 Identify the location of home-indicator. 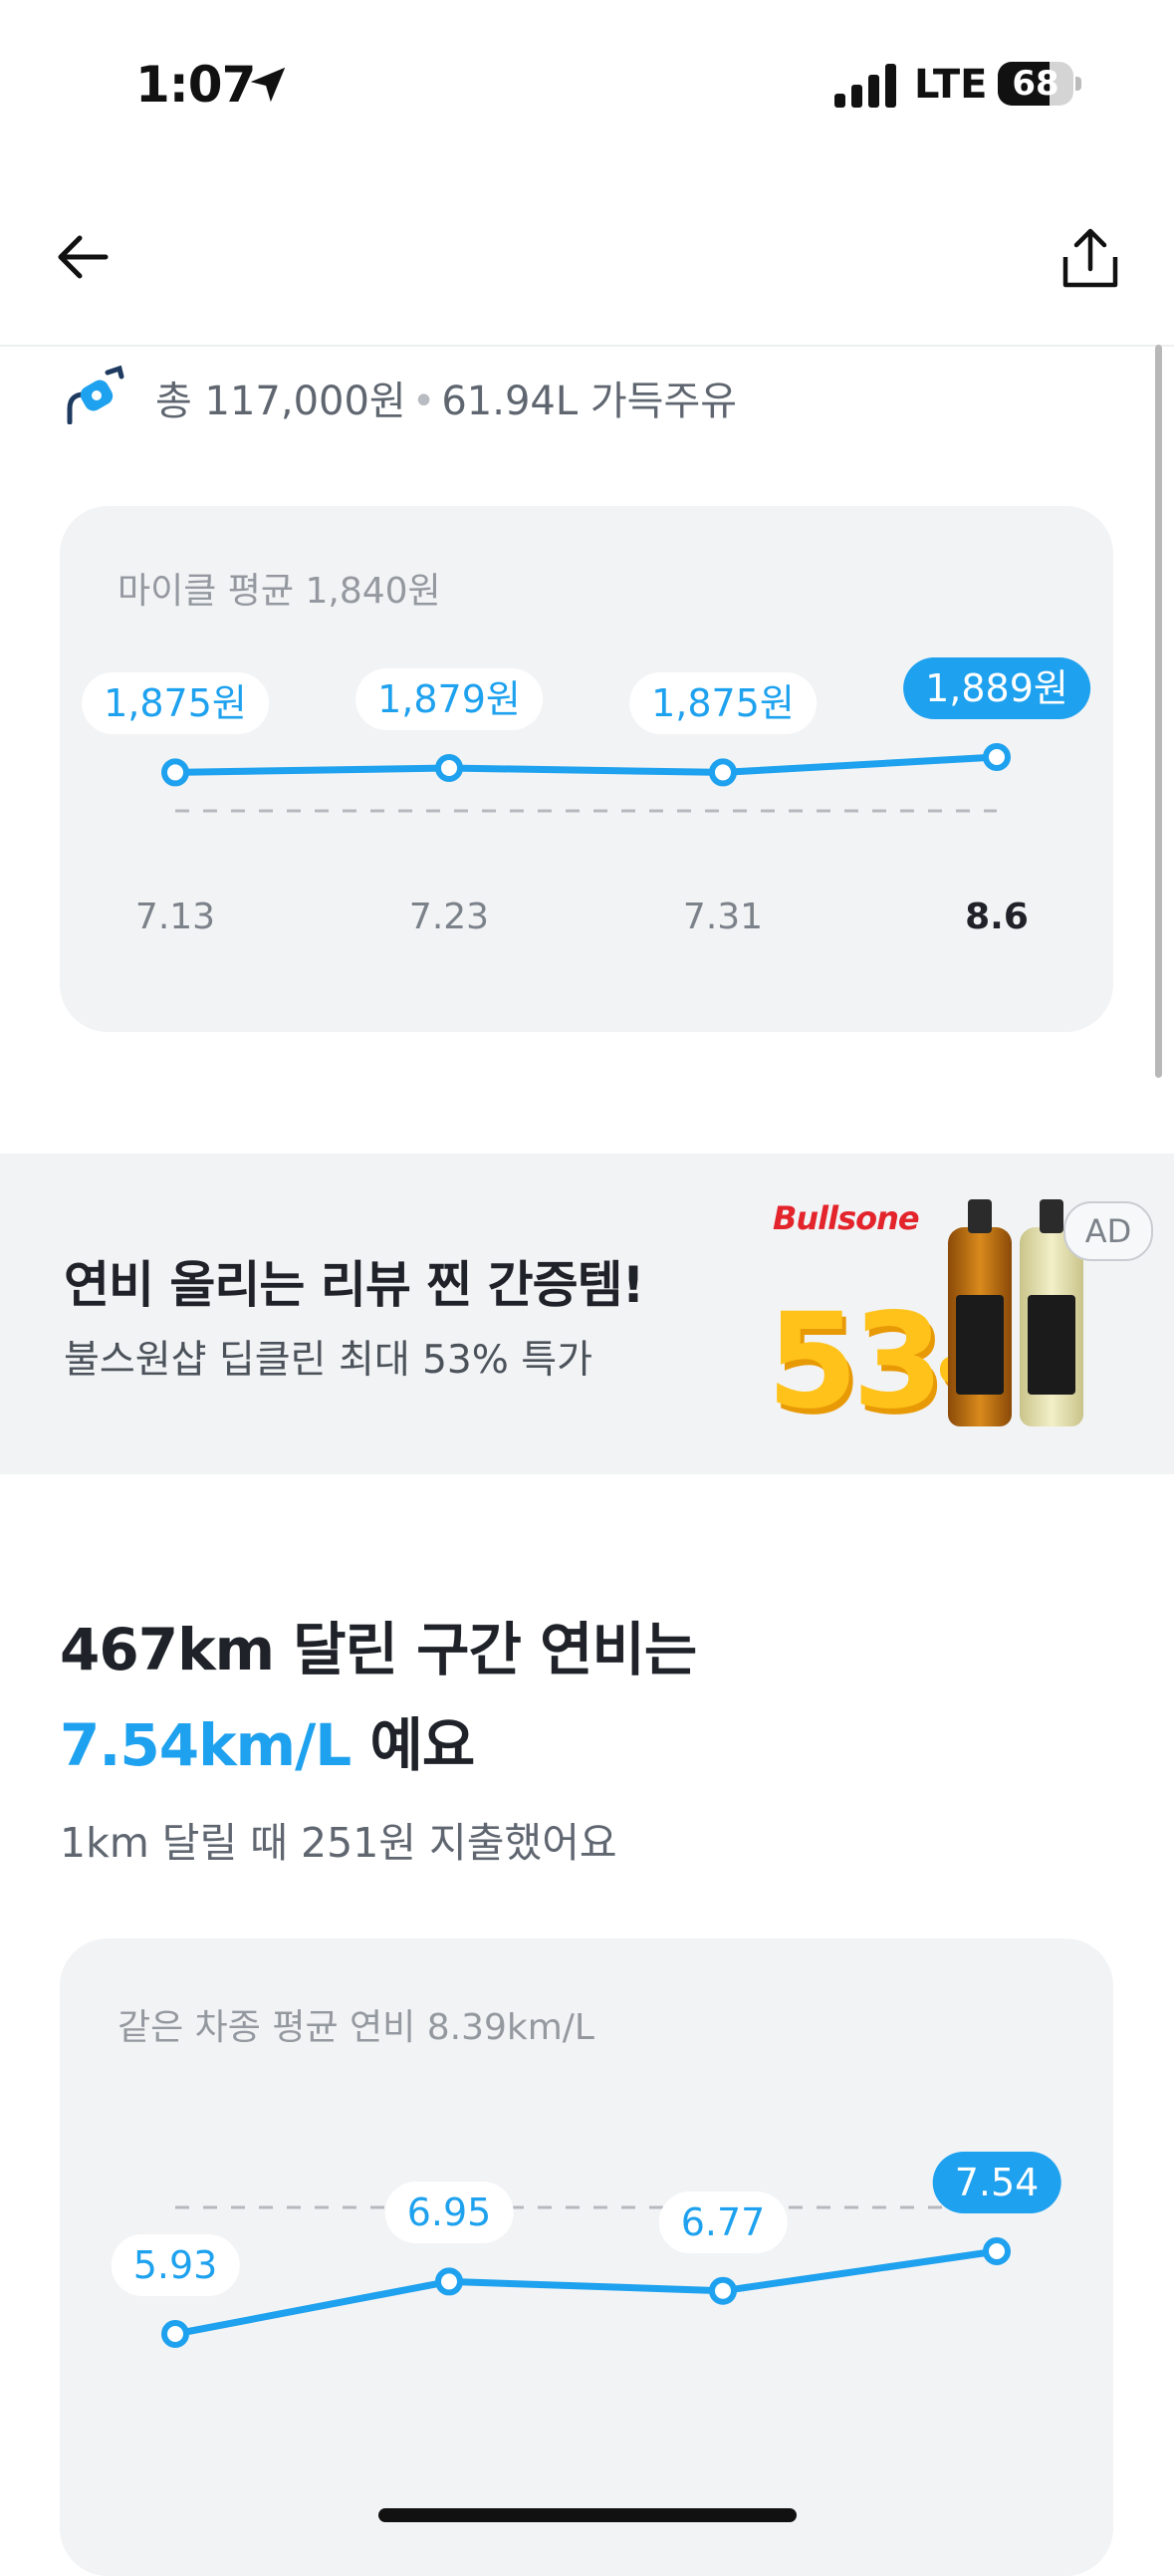
(587, 2515).